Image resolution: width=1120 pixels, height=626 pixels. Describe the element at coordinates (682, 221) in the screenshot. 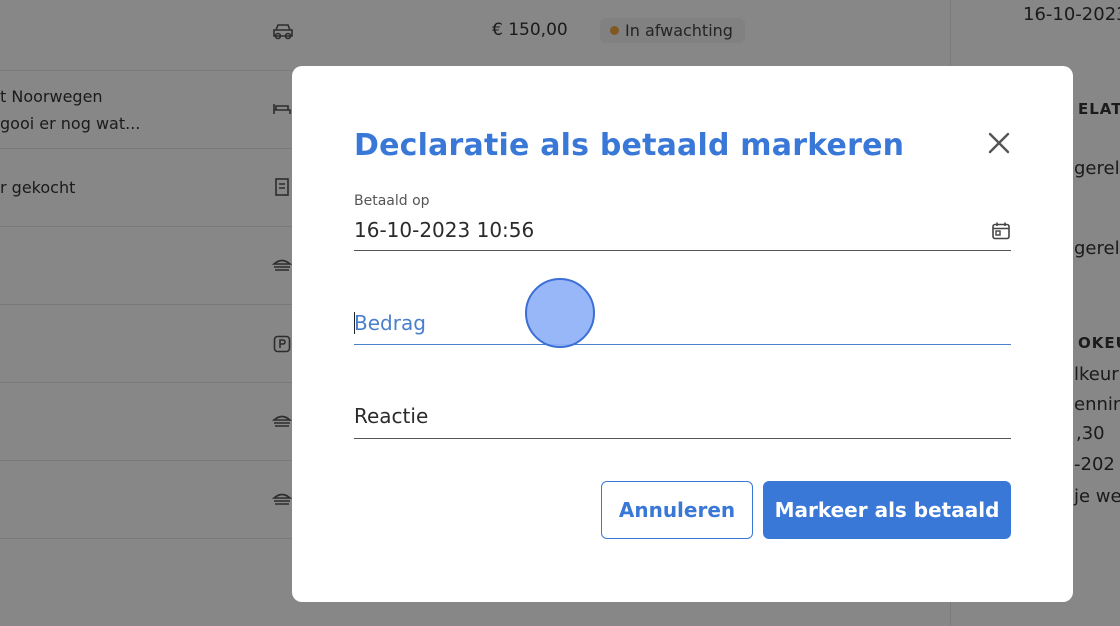

I see `paid-on-field: Betaald op 16-10-2023 10:56` at that location.